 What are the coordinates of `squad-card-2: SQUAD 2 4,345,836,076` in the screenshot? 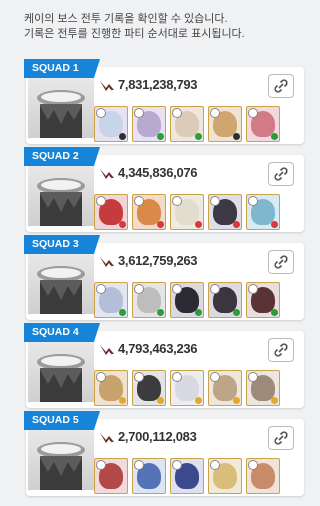 It's located at (164, 189).